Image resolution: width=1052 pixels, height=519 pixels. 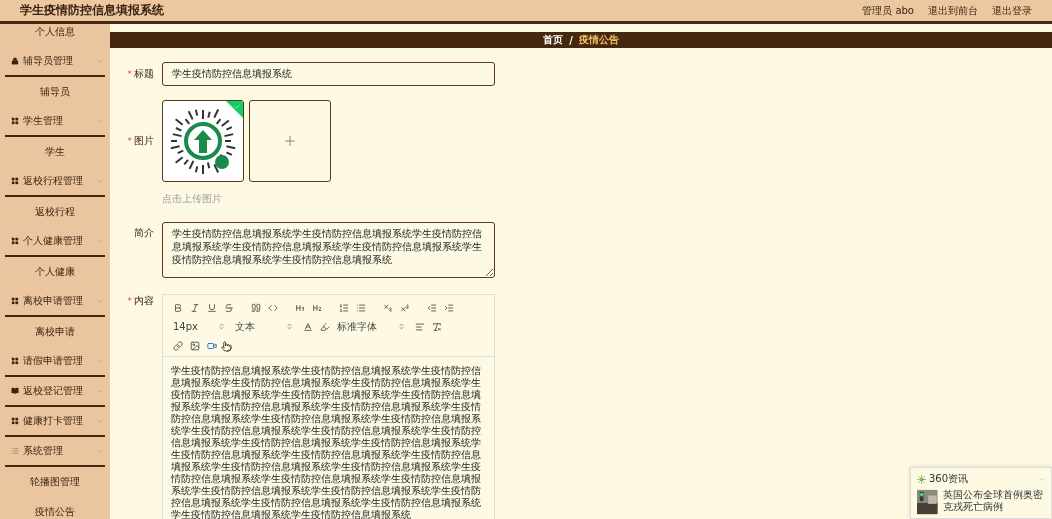 I want to click on field-label: 图片, so click(x=144, y=141).